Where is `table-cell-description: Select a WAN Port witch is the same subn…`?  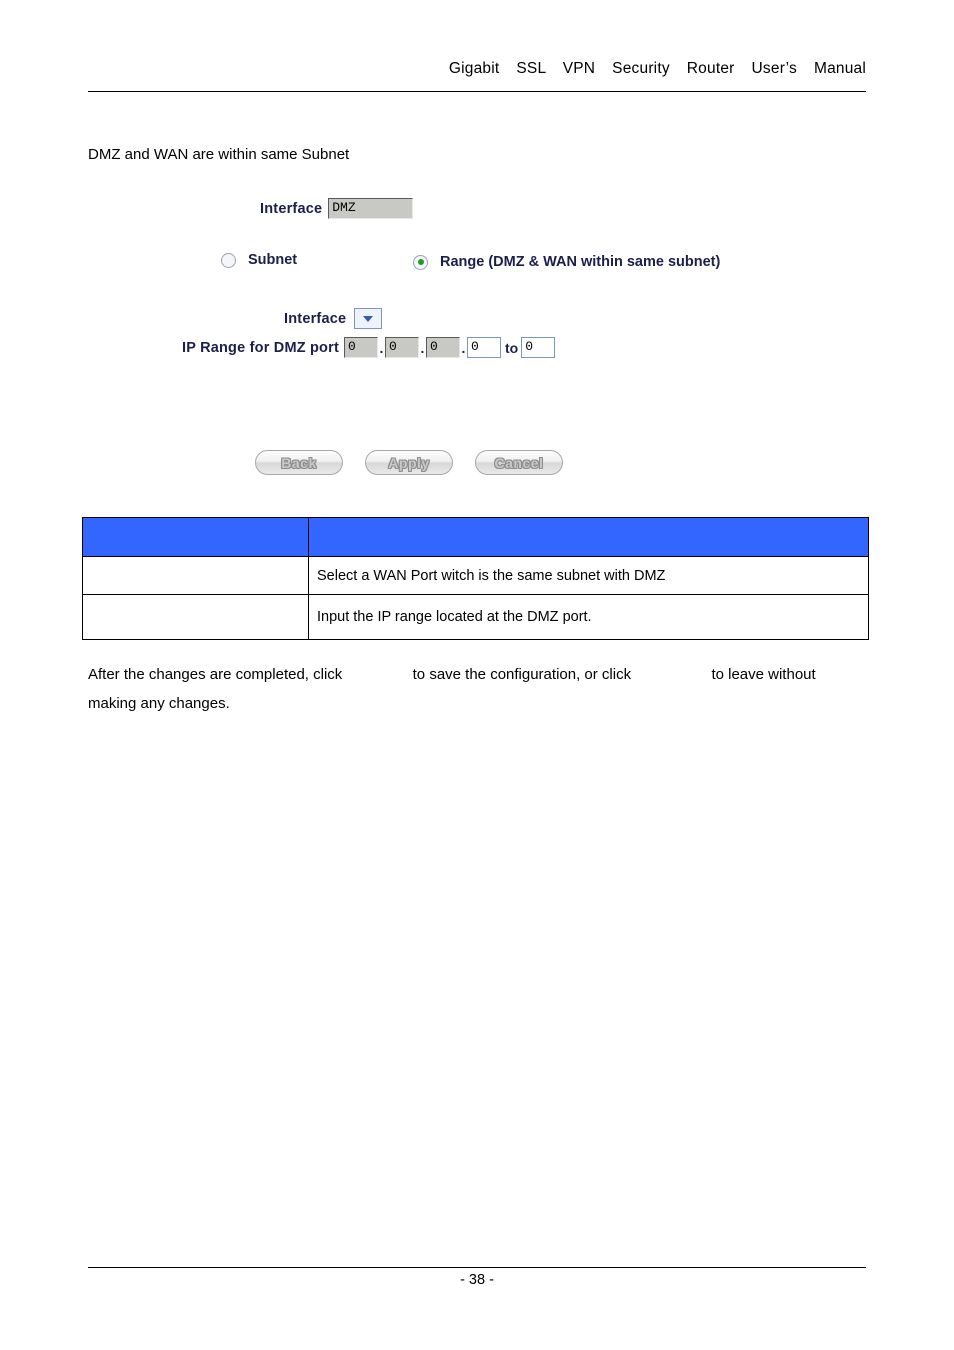 table-cell-description: Select a WAN Port witch is the same subn… is located at coordinates (588, 575).